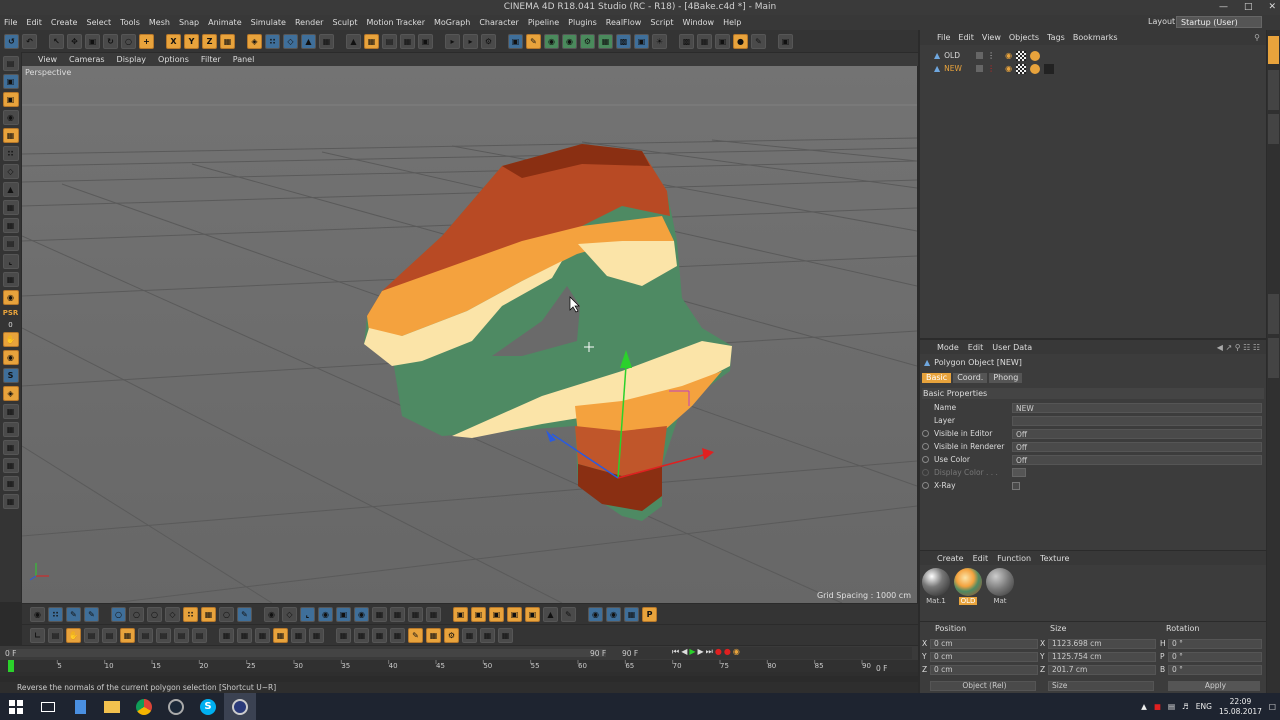  What do you see at coordinates (262, 635) in the screenshot?
I see `close-hole-icon: ▦` at bounding box center [262, 635].